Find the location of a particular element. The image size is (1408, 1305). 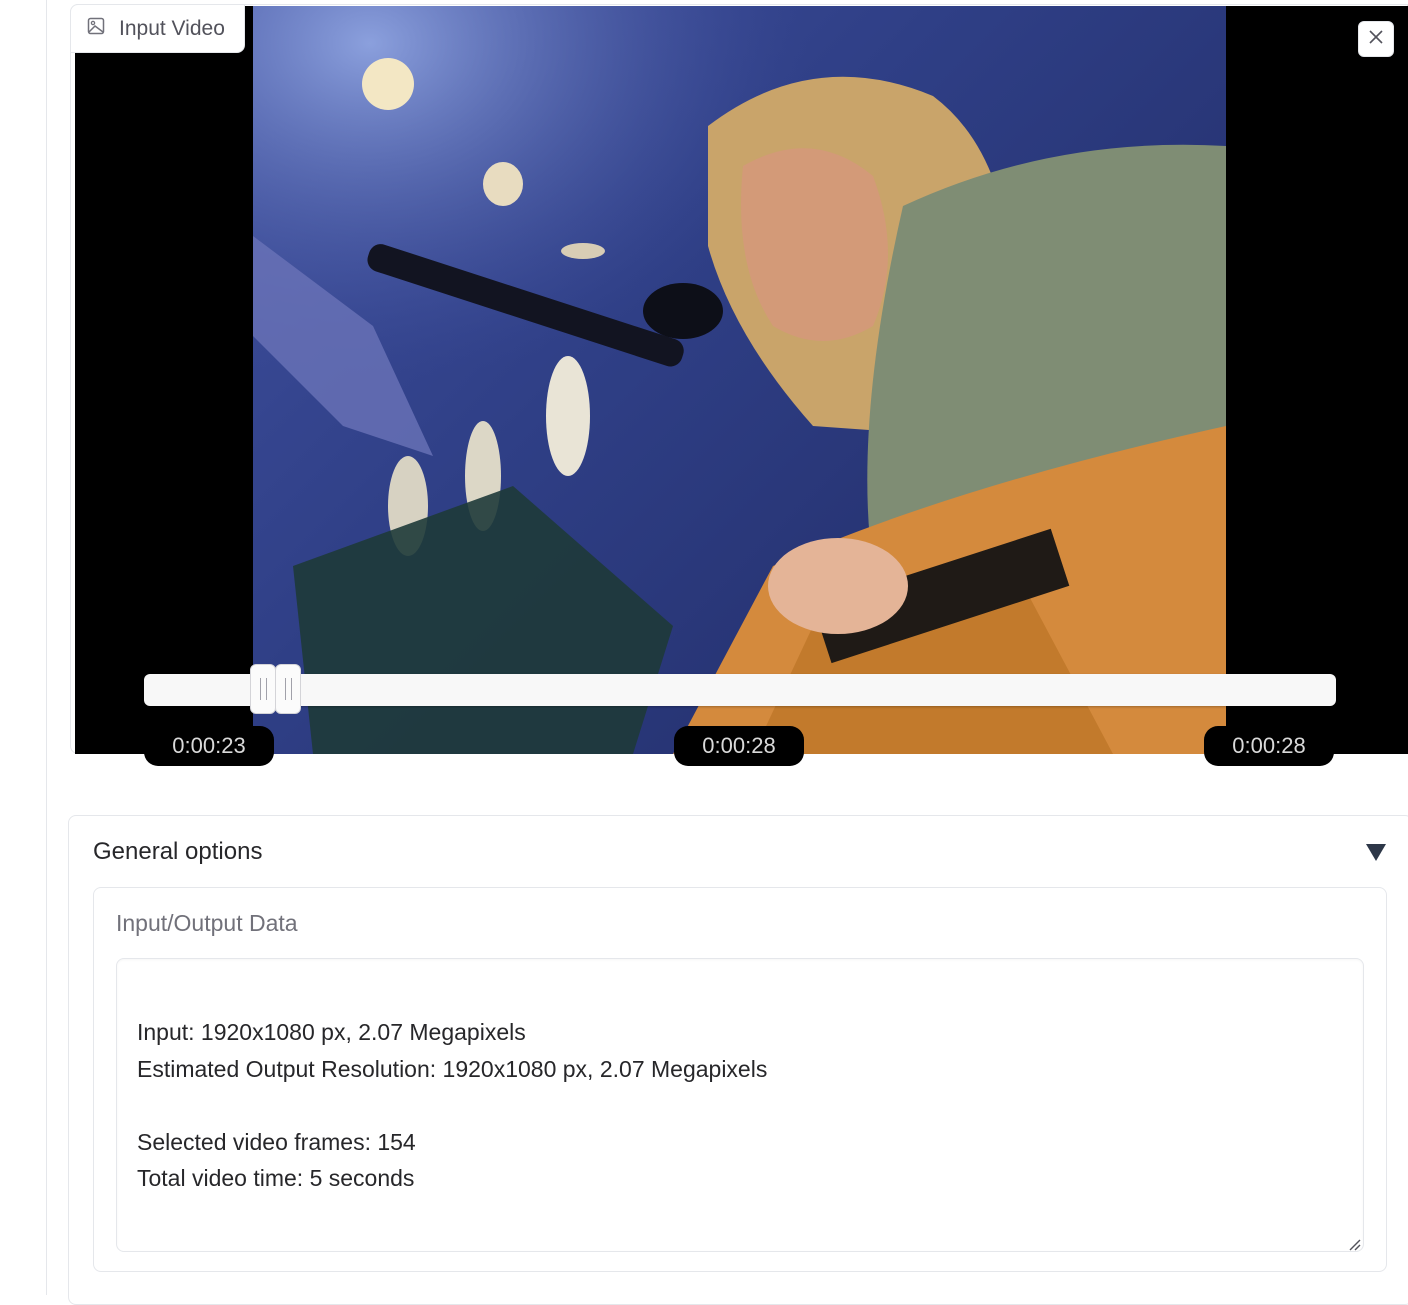

close-icon is located at coordinates (1376, 39).